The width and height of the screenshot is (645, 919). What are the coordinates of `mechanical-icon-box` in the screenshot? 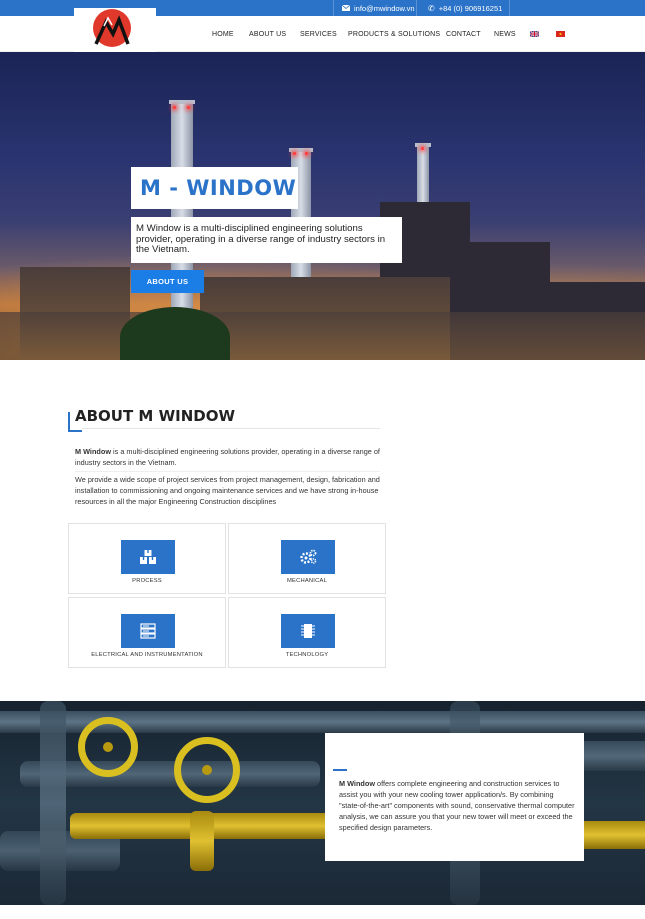 It's located at (308, 557).